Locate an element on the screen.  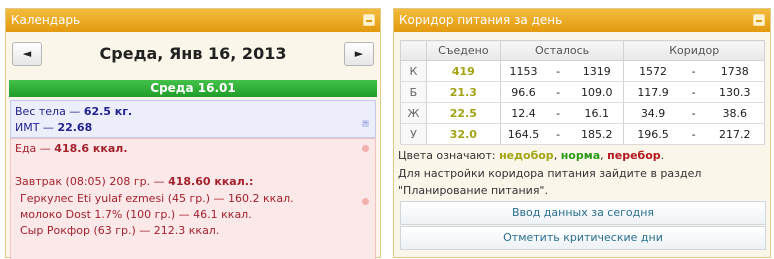
corridor-max: 130.3 is located at coordinates (735, 92).